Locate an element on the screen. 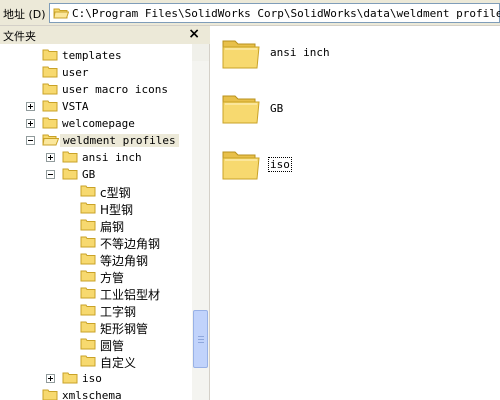 This screenshot has height=400, width=500. tree-item-label: iso is located at coordinates (92, 378).